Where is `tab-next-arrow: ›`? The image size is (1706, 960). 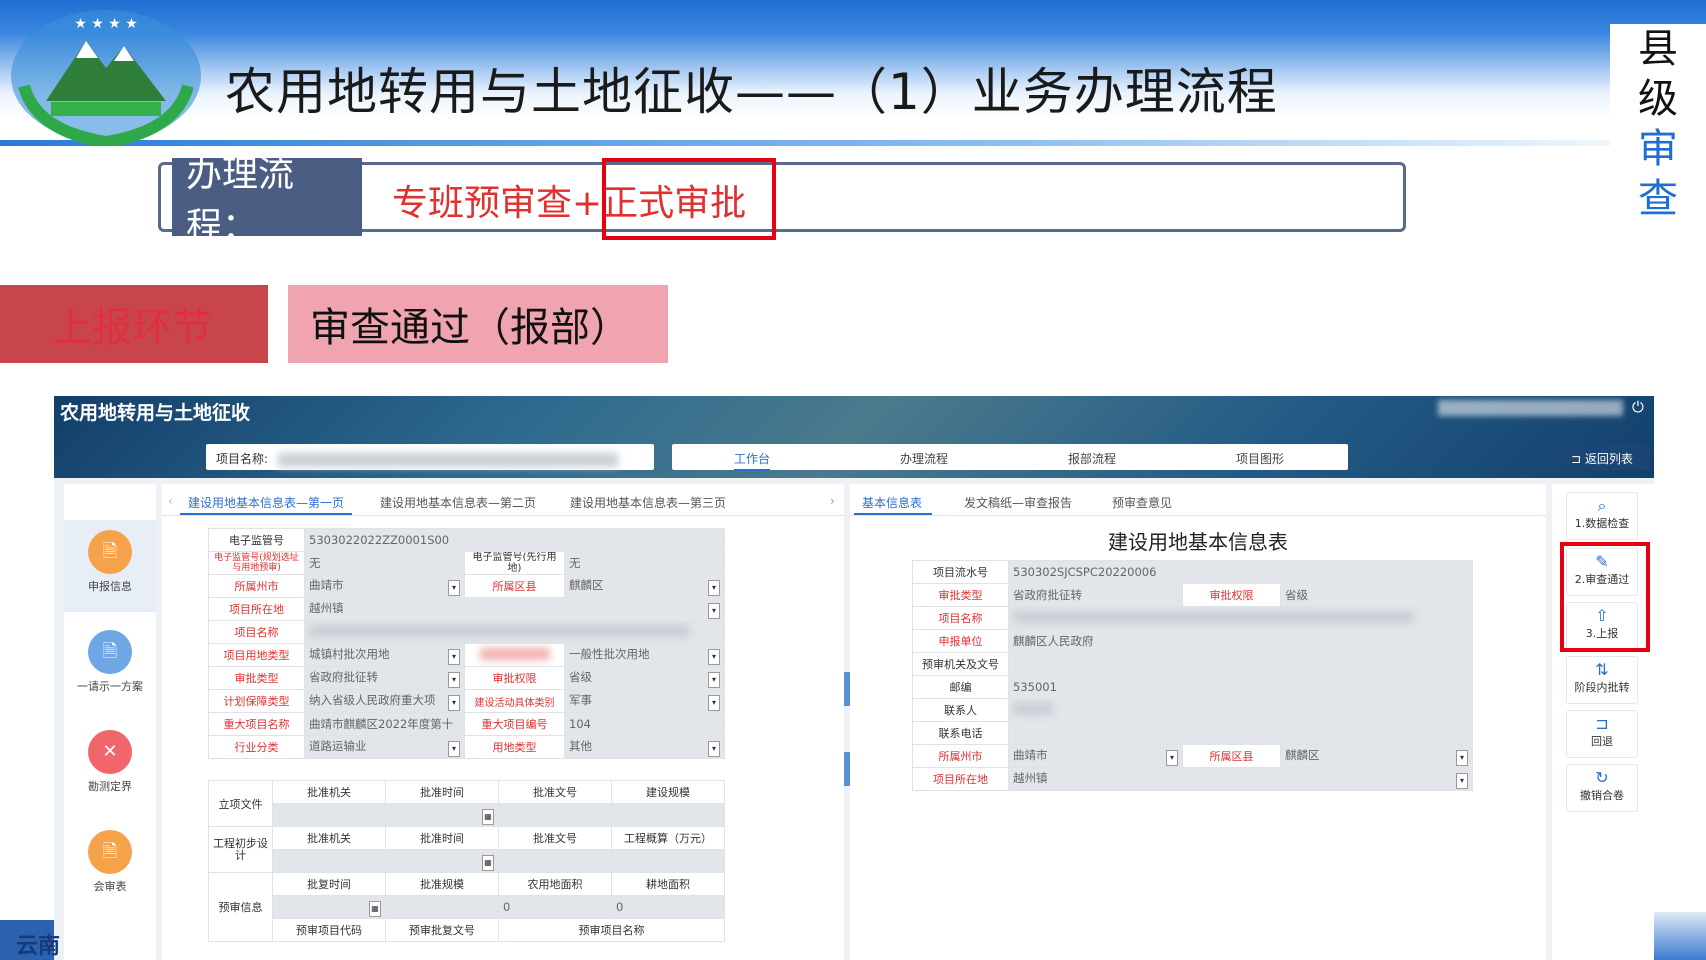 tab-next-arrow: › is located at coordinates (832, 501).